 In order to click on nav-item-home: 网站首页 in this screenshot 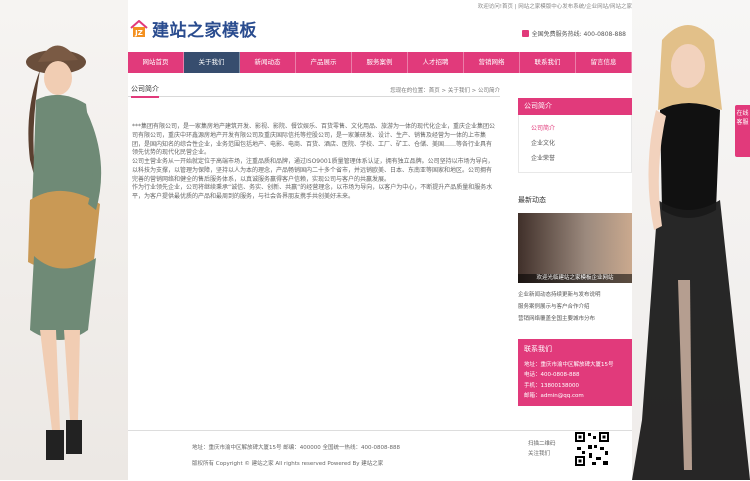, I will do `click(156, 62)`.